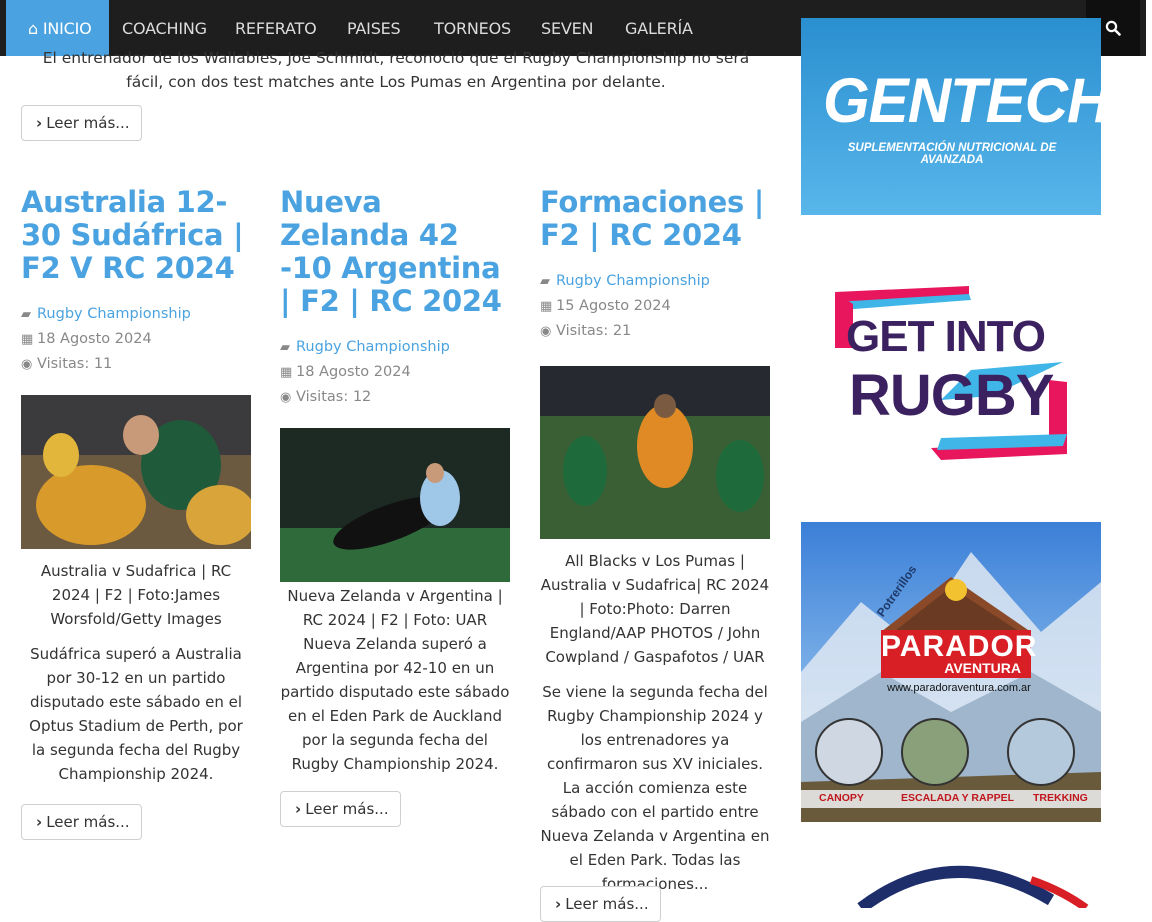 The width and height of the screenshot is (1152, 922). I want to click on article-visits: ◉ Visitas: 12, so click(395, 397).